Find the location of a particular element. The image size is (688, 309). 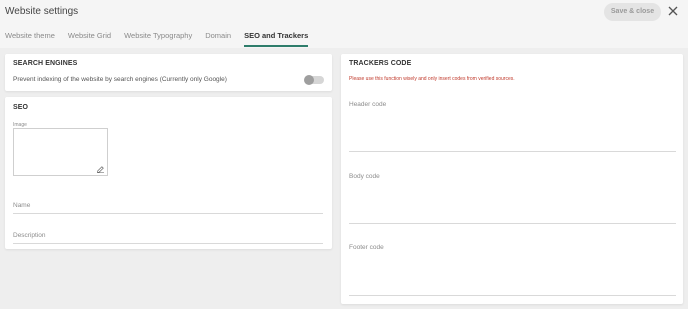

body-code-field is located at coordinates (512, 223).